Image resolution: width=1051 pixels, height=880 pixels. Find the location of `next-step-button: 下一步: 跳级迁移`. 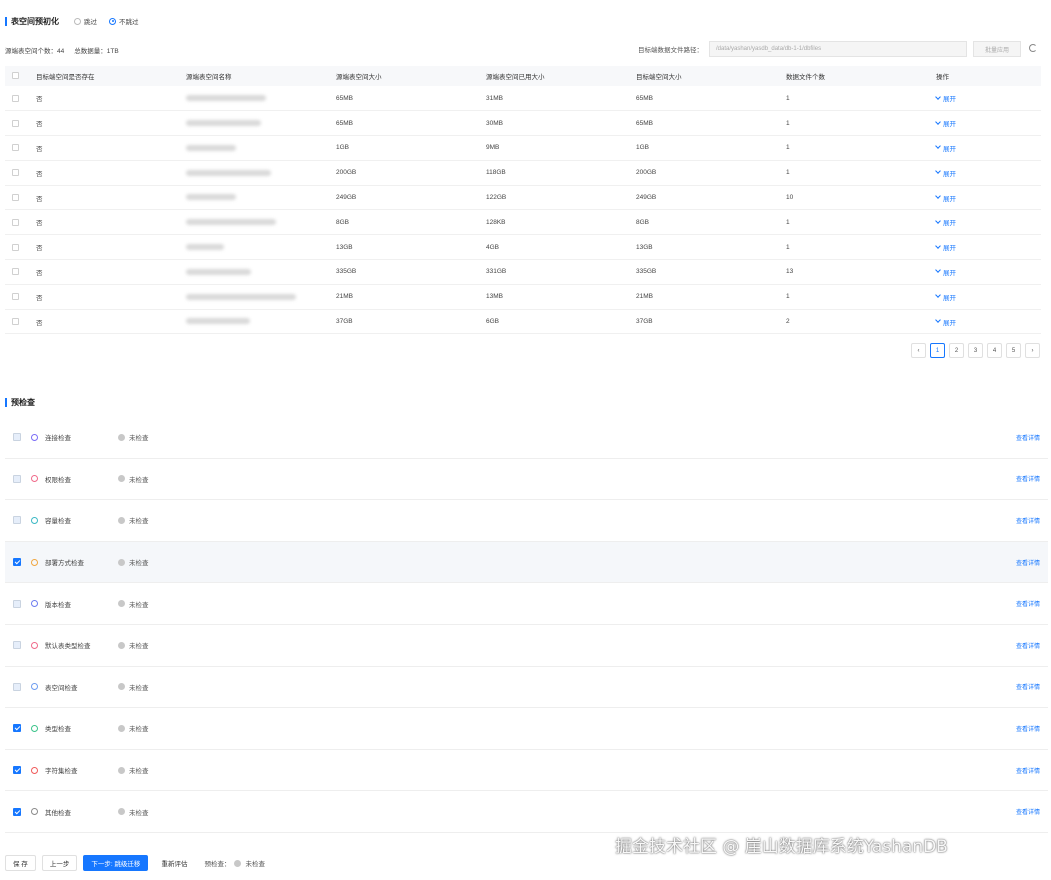

next-step-button: 下一步: 跳级迁移 is located at coordinates (116, 863).